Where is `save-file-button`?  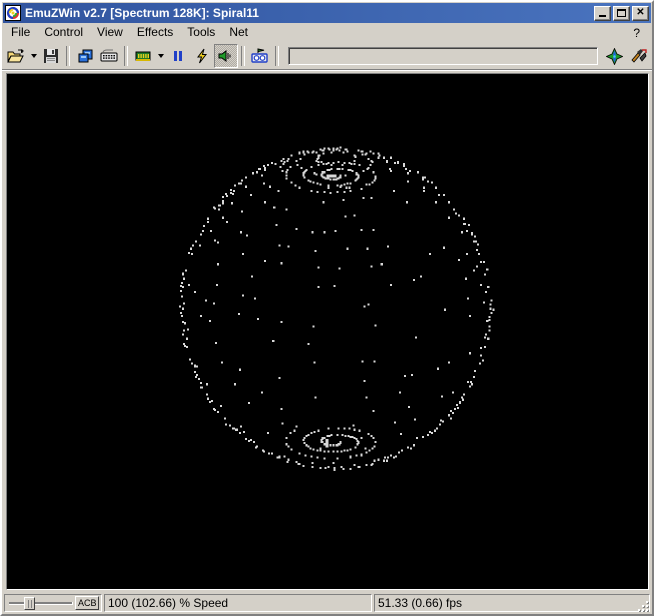
save-file-button is located at coordinates (51, 56).